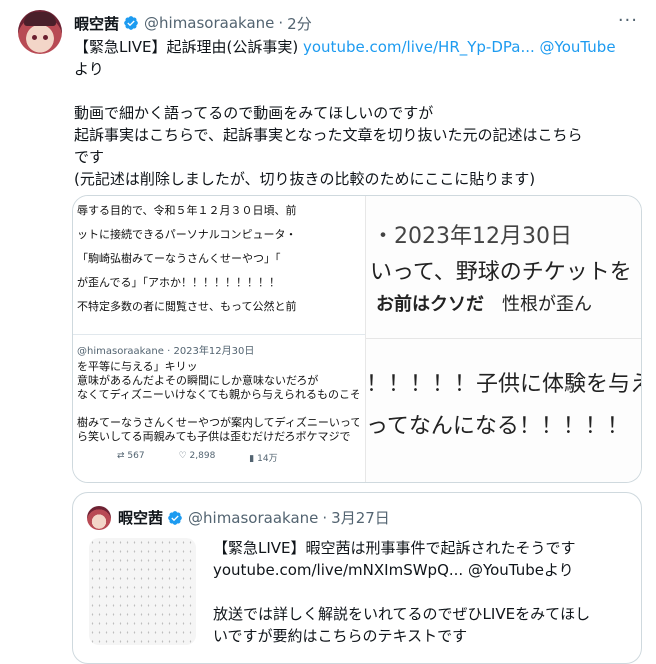 The height and width of the screenshot is (664, 656). I want to click on embedded-tweet-handle: @himasoraakane · 2023年12月30日, so click(166, 351).